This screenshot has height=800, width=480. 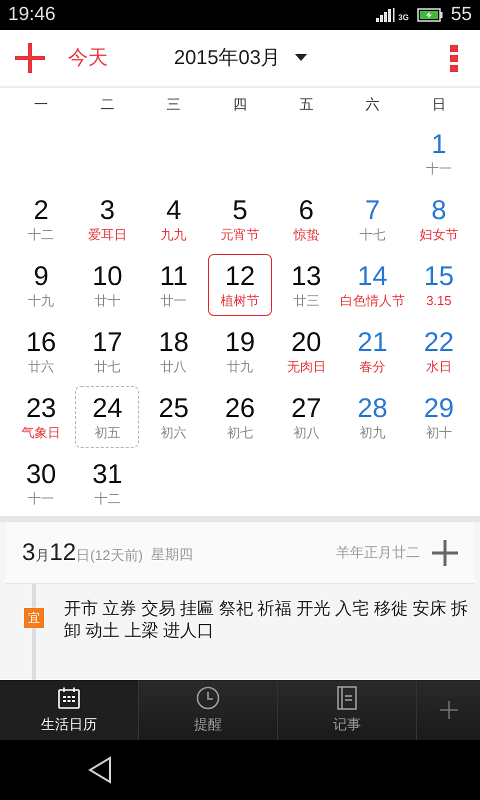 I want to click on day-number: 16, so click(x=41, y=342).